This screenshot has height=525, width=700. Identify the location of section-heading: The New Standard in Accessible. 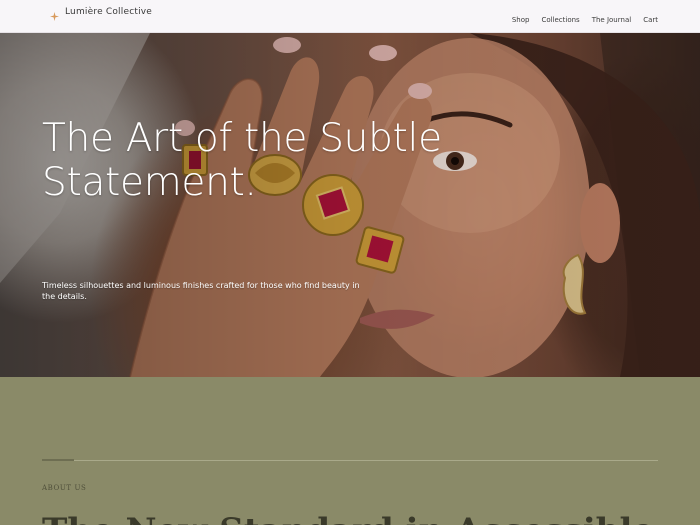
(367, 518).